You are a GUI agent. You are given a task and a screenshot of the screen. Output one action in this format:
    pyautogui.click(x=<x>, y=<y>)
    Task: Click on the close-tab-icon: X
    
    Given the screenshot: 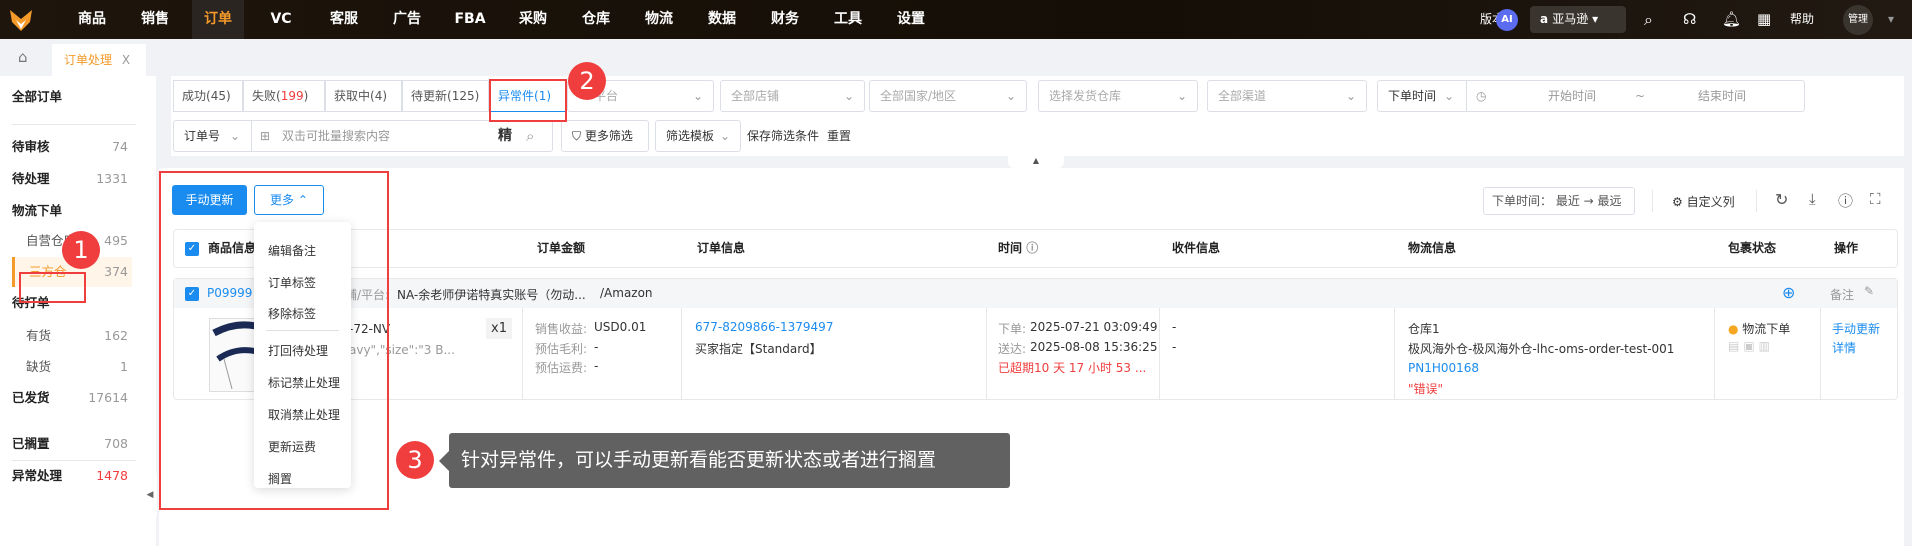 What is the action you would take?
    pyautogui.click(x=126, y=60)
    